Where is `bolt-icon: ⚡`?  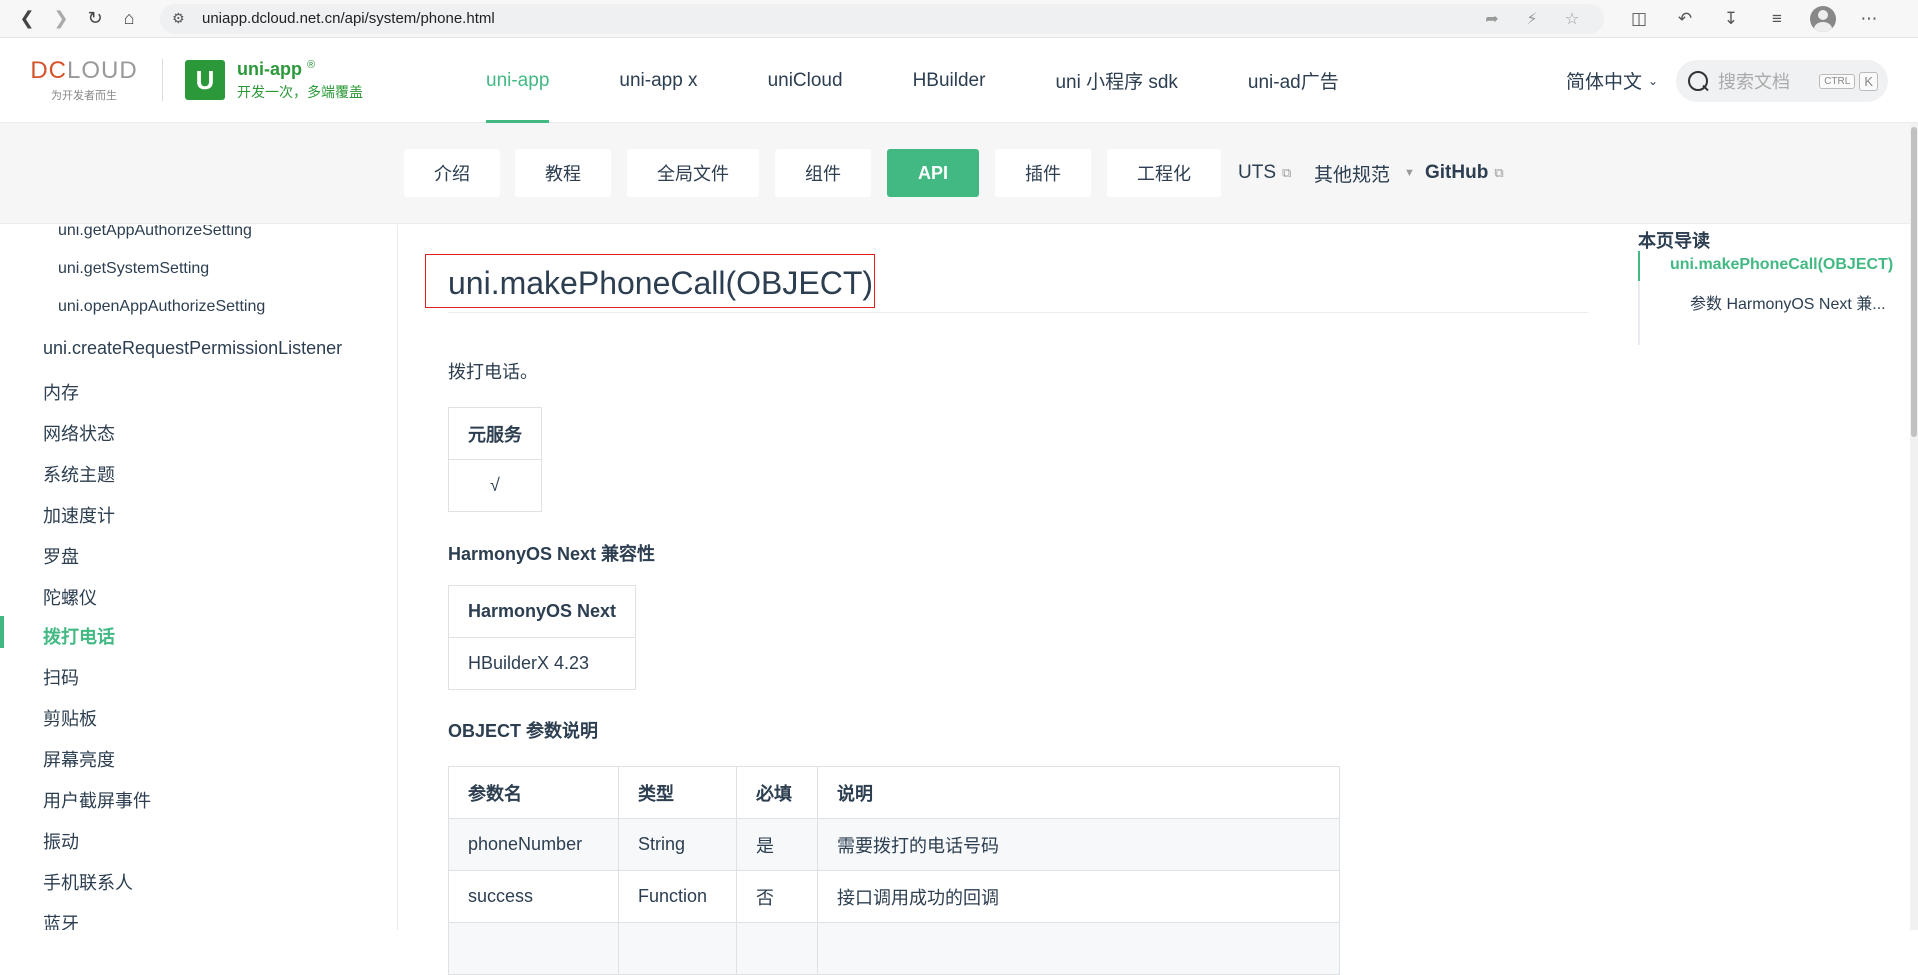
bolt-icon: ⚡ is located at coordinates (1532, 19).